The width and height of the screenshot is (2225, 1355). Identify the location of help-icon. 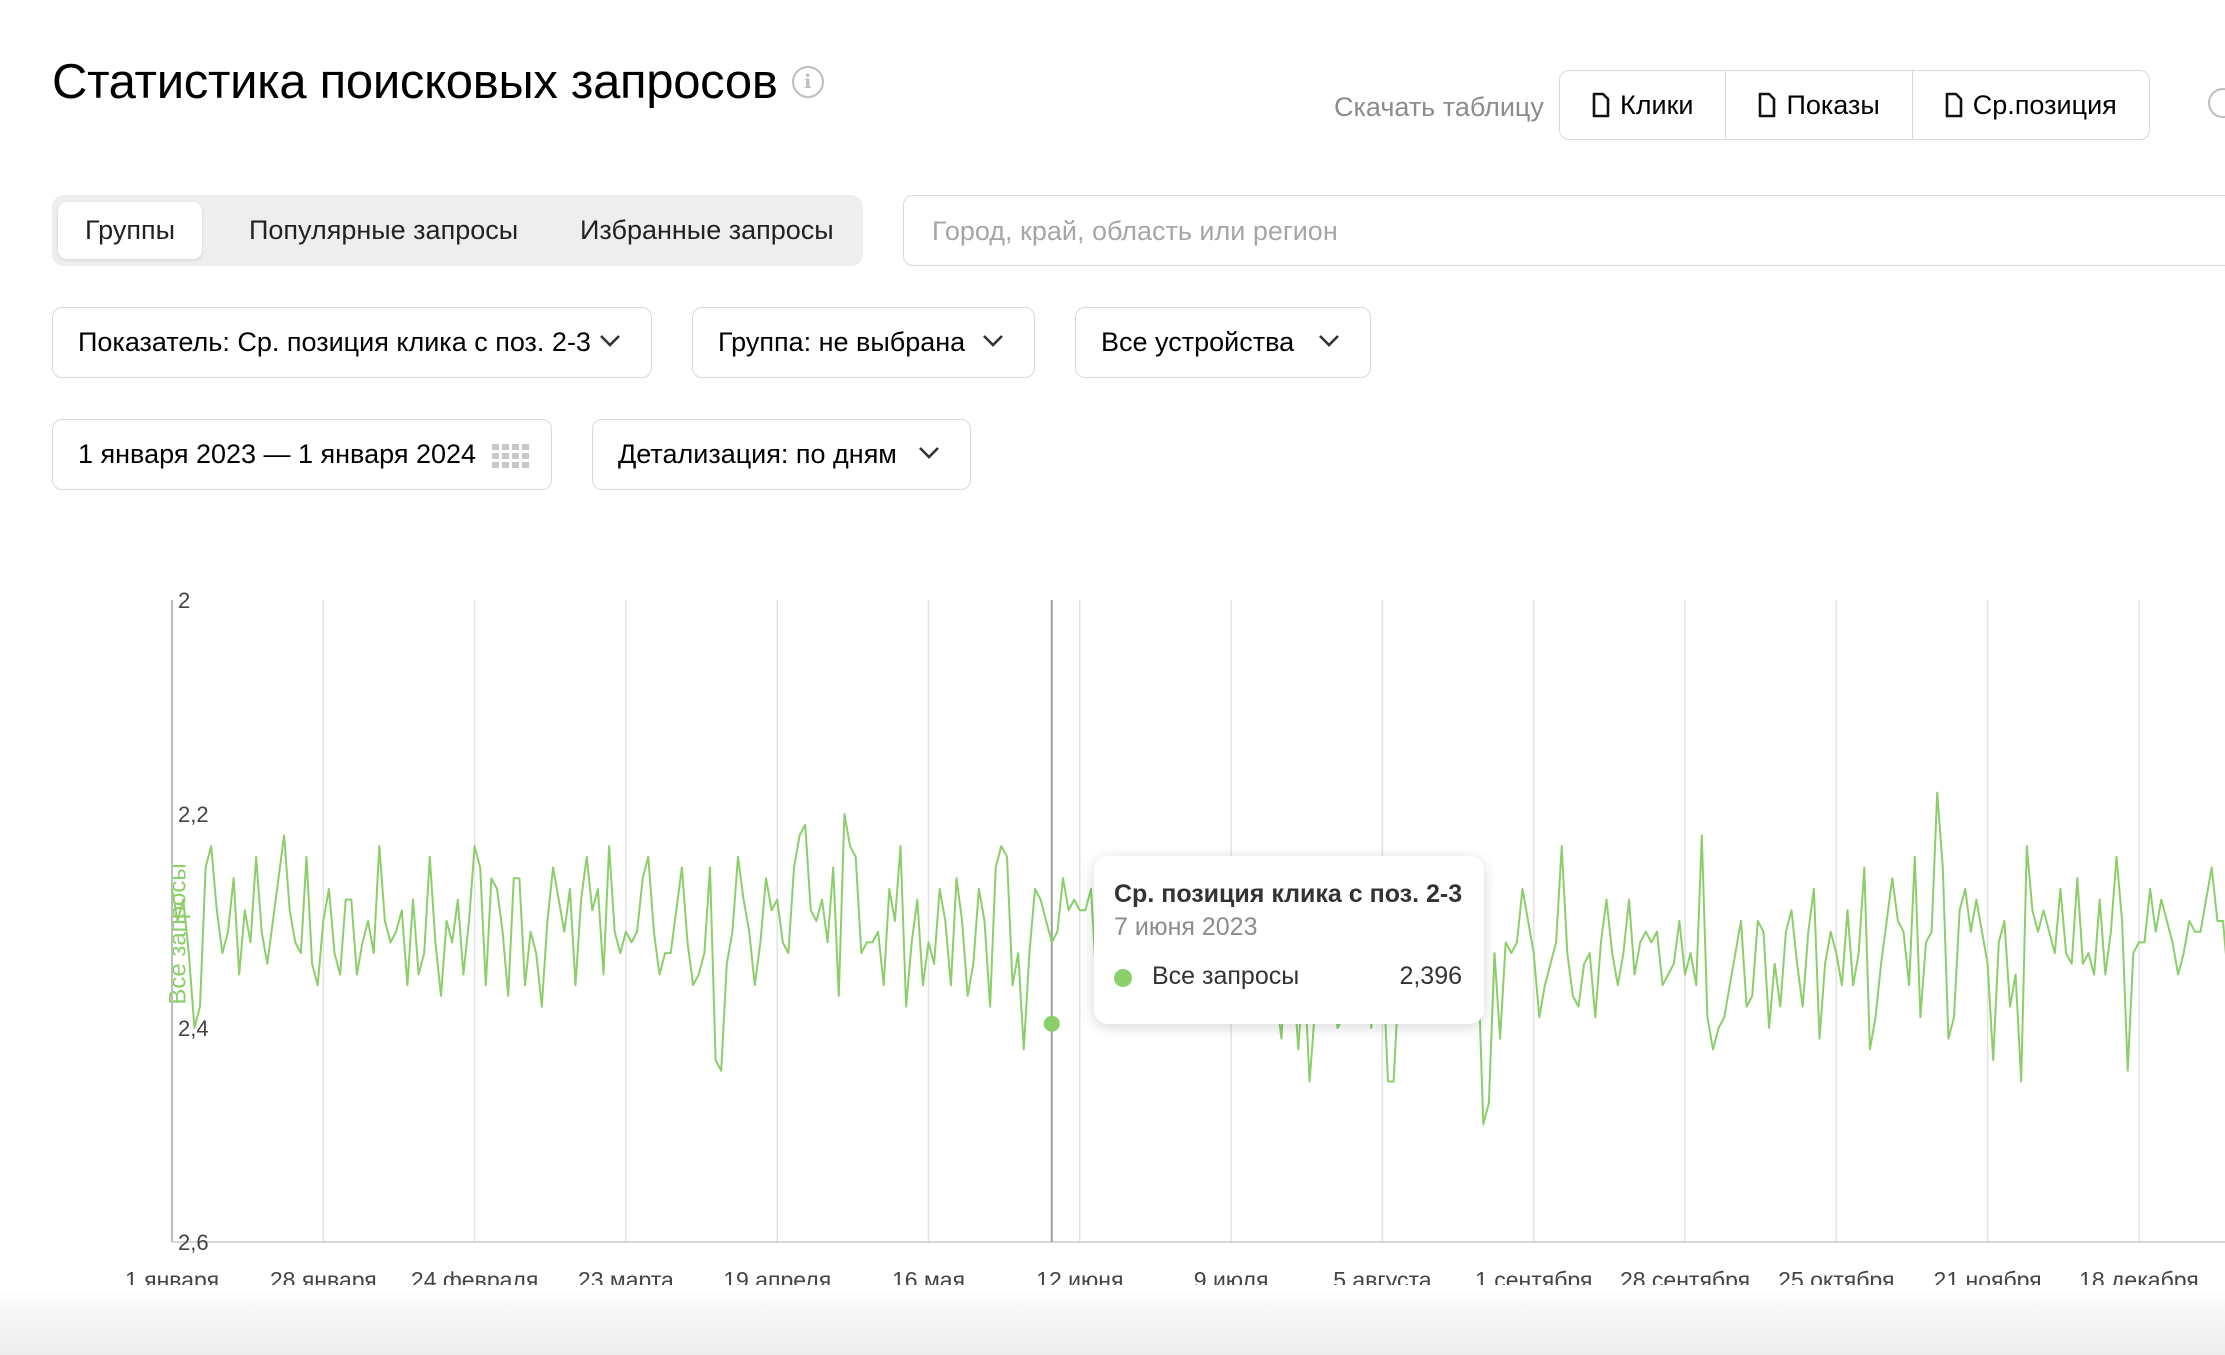
(2216, 103).